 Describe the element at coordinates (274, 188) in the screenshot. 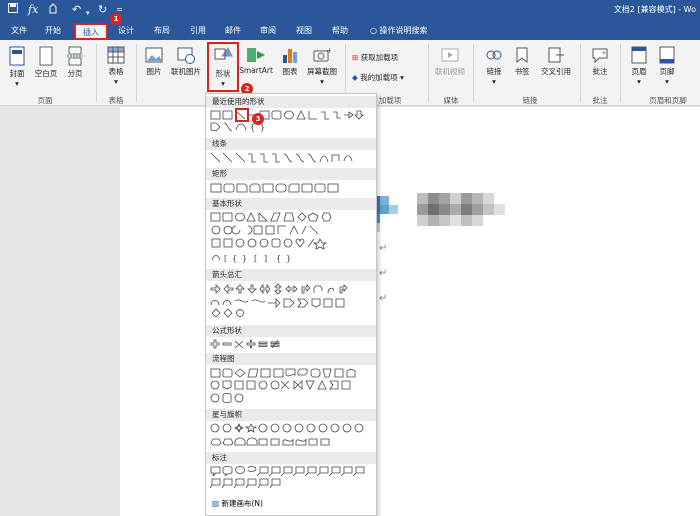

I see `rectangles-grid` at that location.